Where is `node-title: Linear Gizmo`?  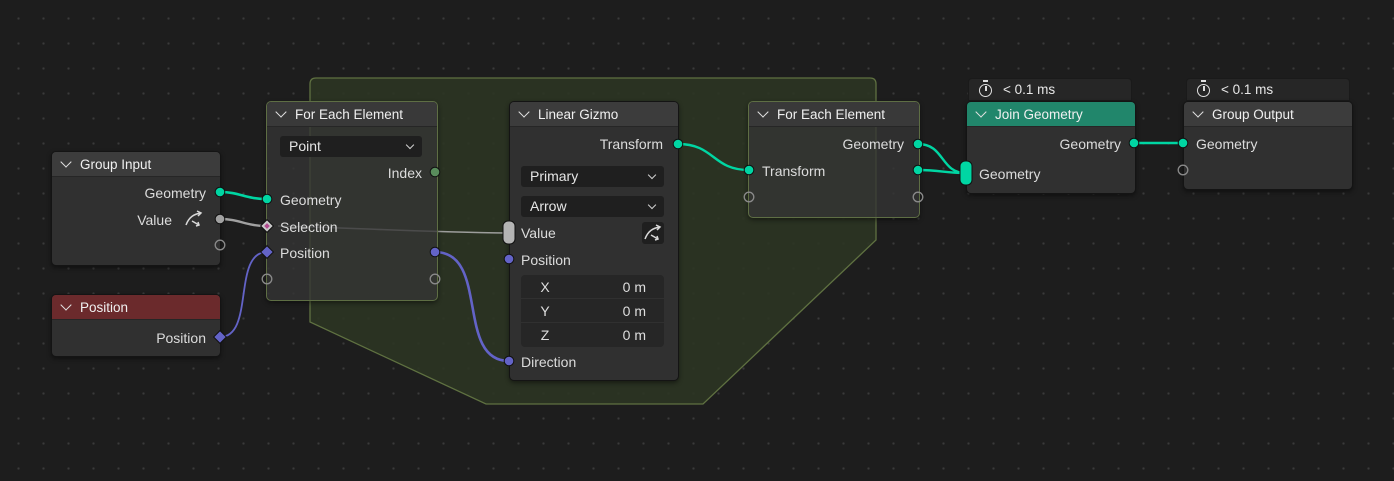 node-title: Linear Gizmo is located at coordinates (578, 114).